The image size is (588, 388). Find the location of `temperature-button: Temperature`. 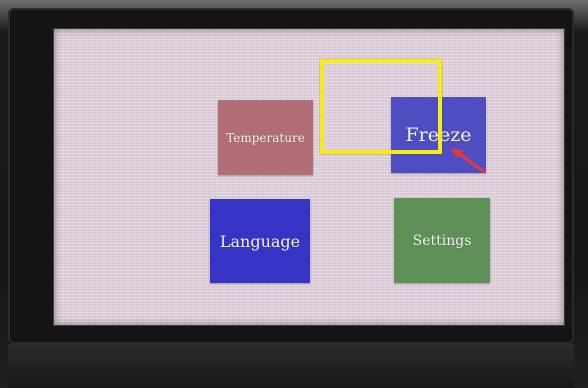

temperature-button: Temperature is located at coordinates (265, 137).